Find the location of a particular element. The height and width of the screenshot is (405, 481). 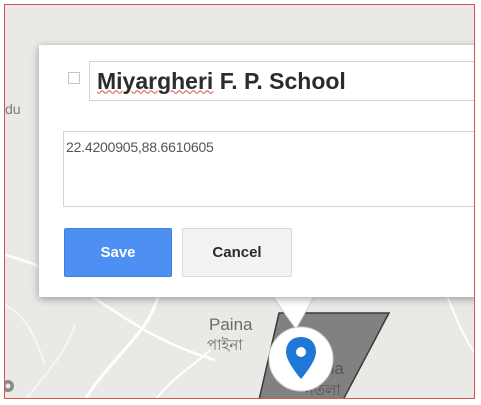

place-title-text: Miyargheri F. P. School is located at coordinates (218, 81).